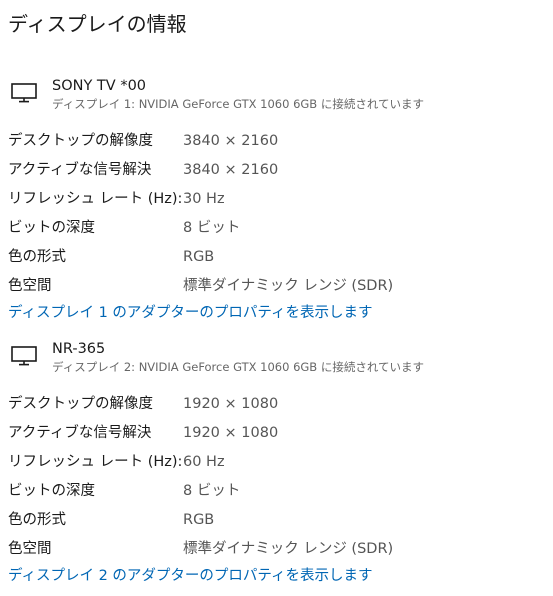 The image size is (553, 596). I want to click on page-title: ディスプレイの情報, so click(97, 24).